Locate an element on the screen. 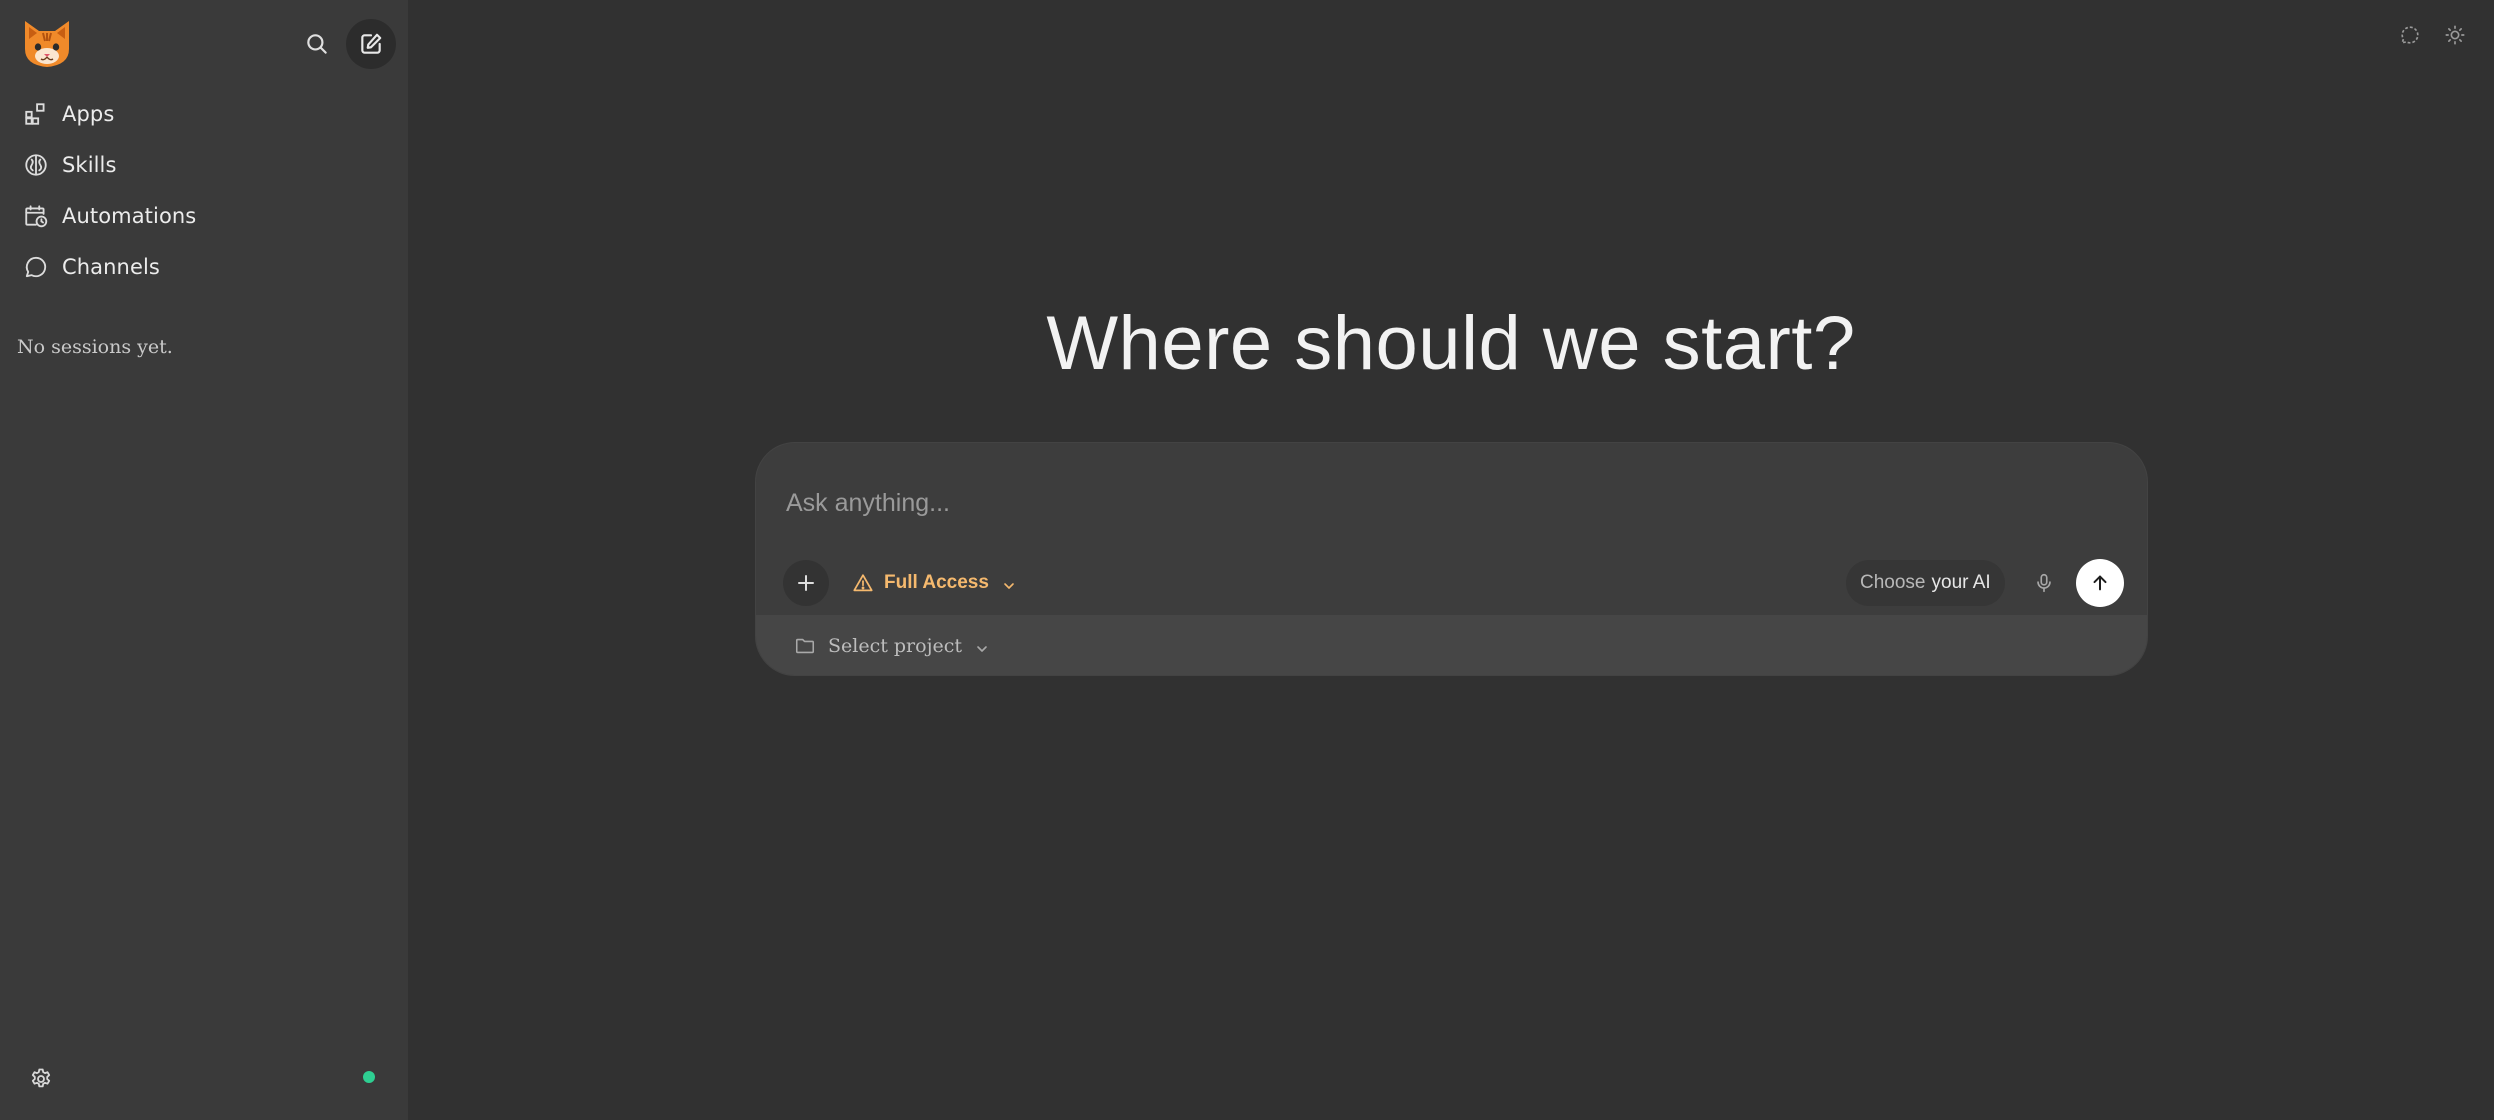 This screenshot has width=2494, height=1120. warning-icon is located at coordinates (863, 583).